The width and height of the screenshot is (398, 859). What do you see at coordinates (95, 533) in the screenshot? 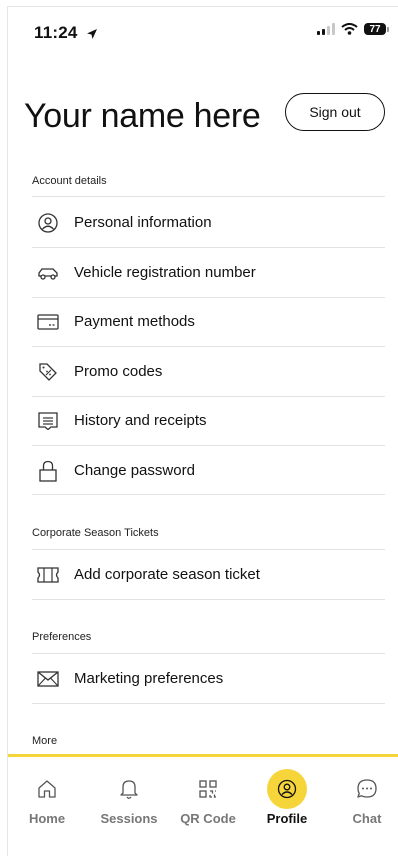
I see `section-label-corporate-season-tickets: Corporate Season Tickets` at bounding box center [95, 533].